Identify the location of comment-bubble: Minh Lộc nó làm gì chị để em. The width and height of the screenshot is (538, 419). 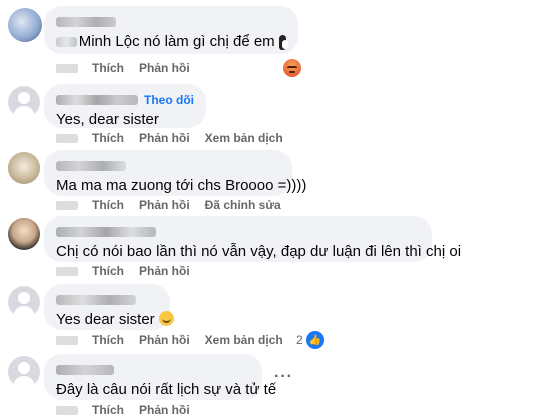
(171, 30).